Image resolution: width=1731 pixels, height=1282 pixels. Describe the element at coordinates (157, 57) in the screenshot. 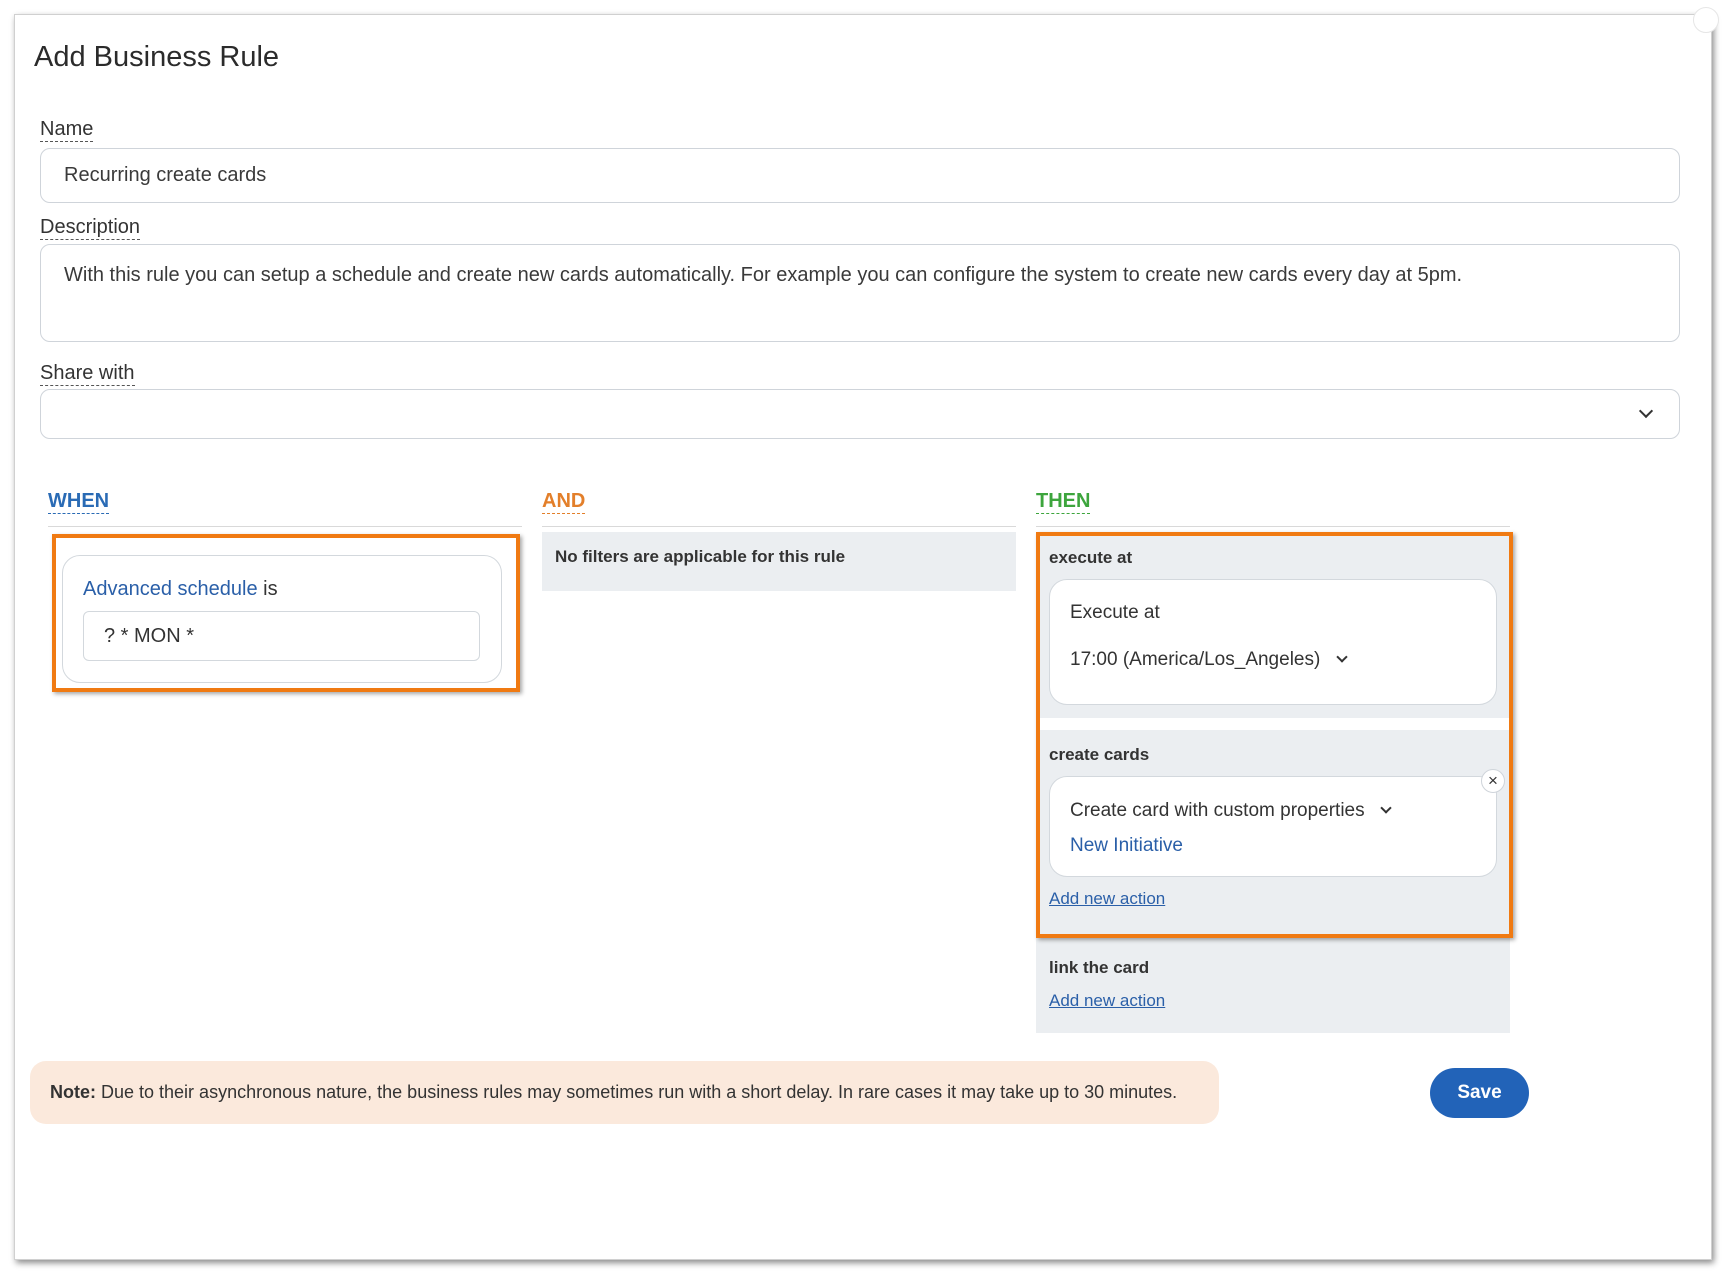

I see `dialog-title: Add Business Rule` at that location.